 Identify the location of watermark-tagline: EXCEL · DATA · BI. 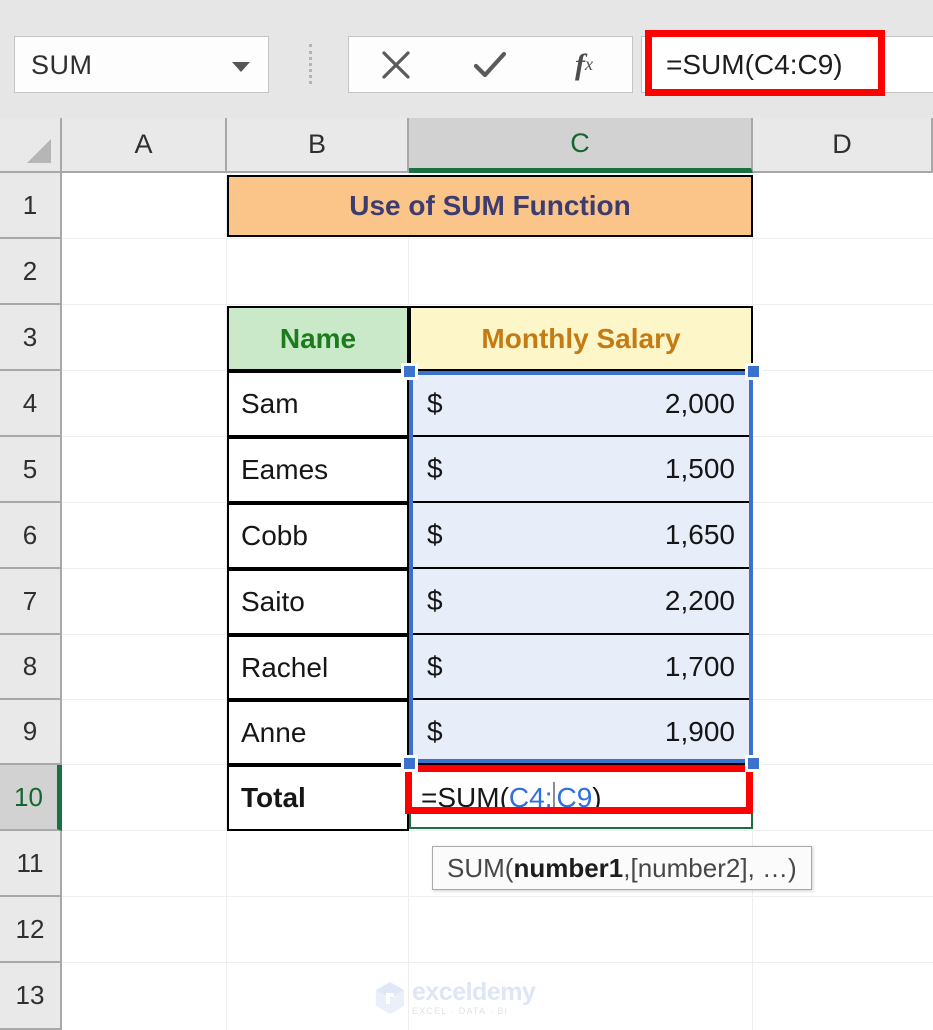
(460, 1011).